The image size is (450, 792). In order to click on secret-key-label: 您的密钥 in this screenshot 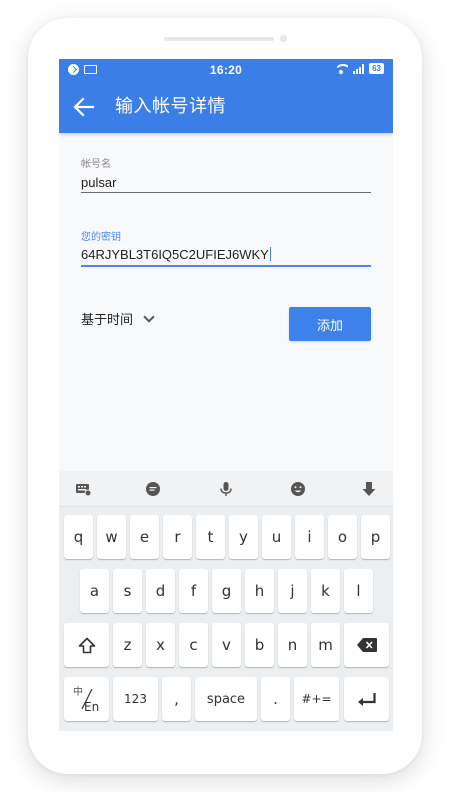, I will do `click(101, 237)`.